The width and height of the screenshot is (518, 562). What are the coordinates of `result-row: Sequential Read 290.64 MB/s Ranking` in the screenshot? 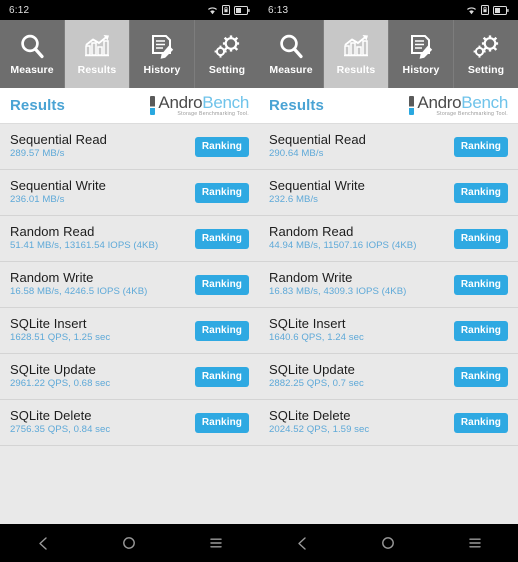 It's located at (388, 147).